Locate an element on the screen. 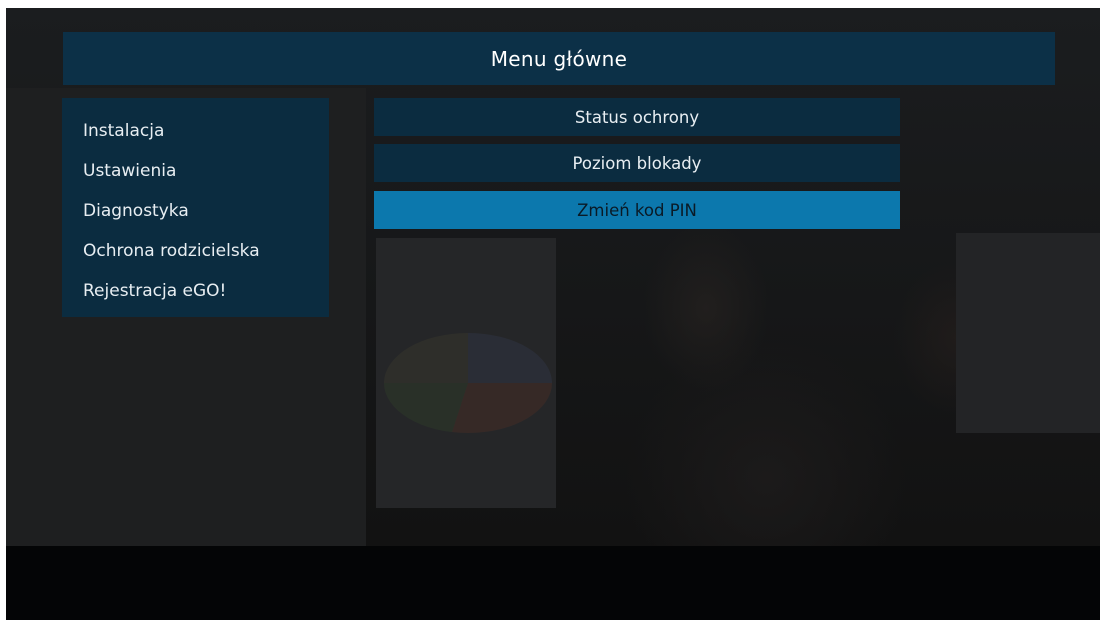 The image size is (1106, 625). menu-header: Menu główne is located at coordinates (559, 58).